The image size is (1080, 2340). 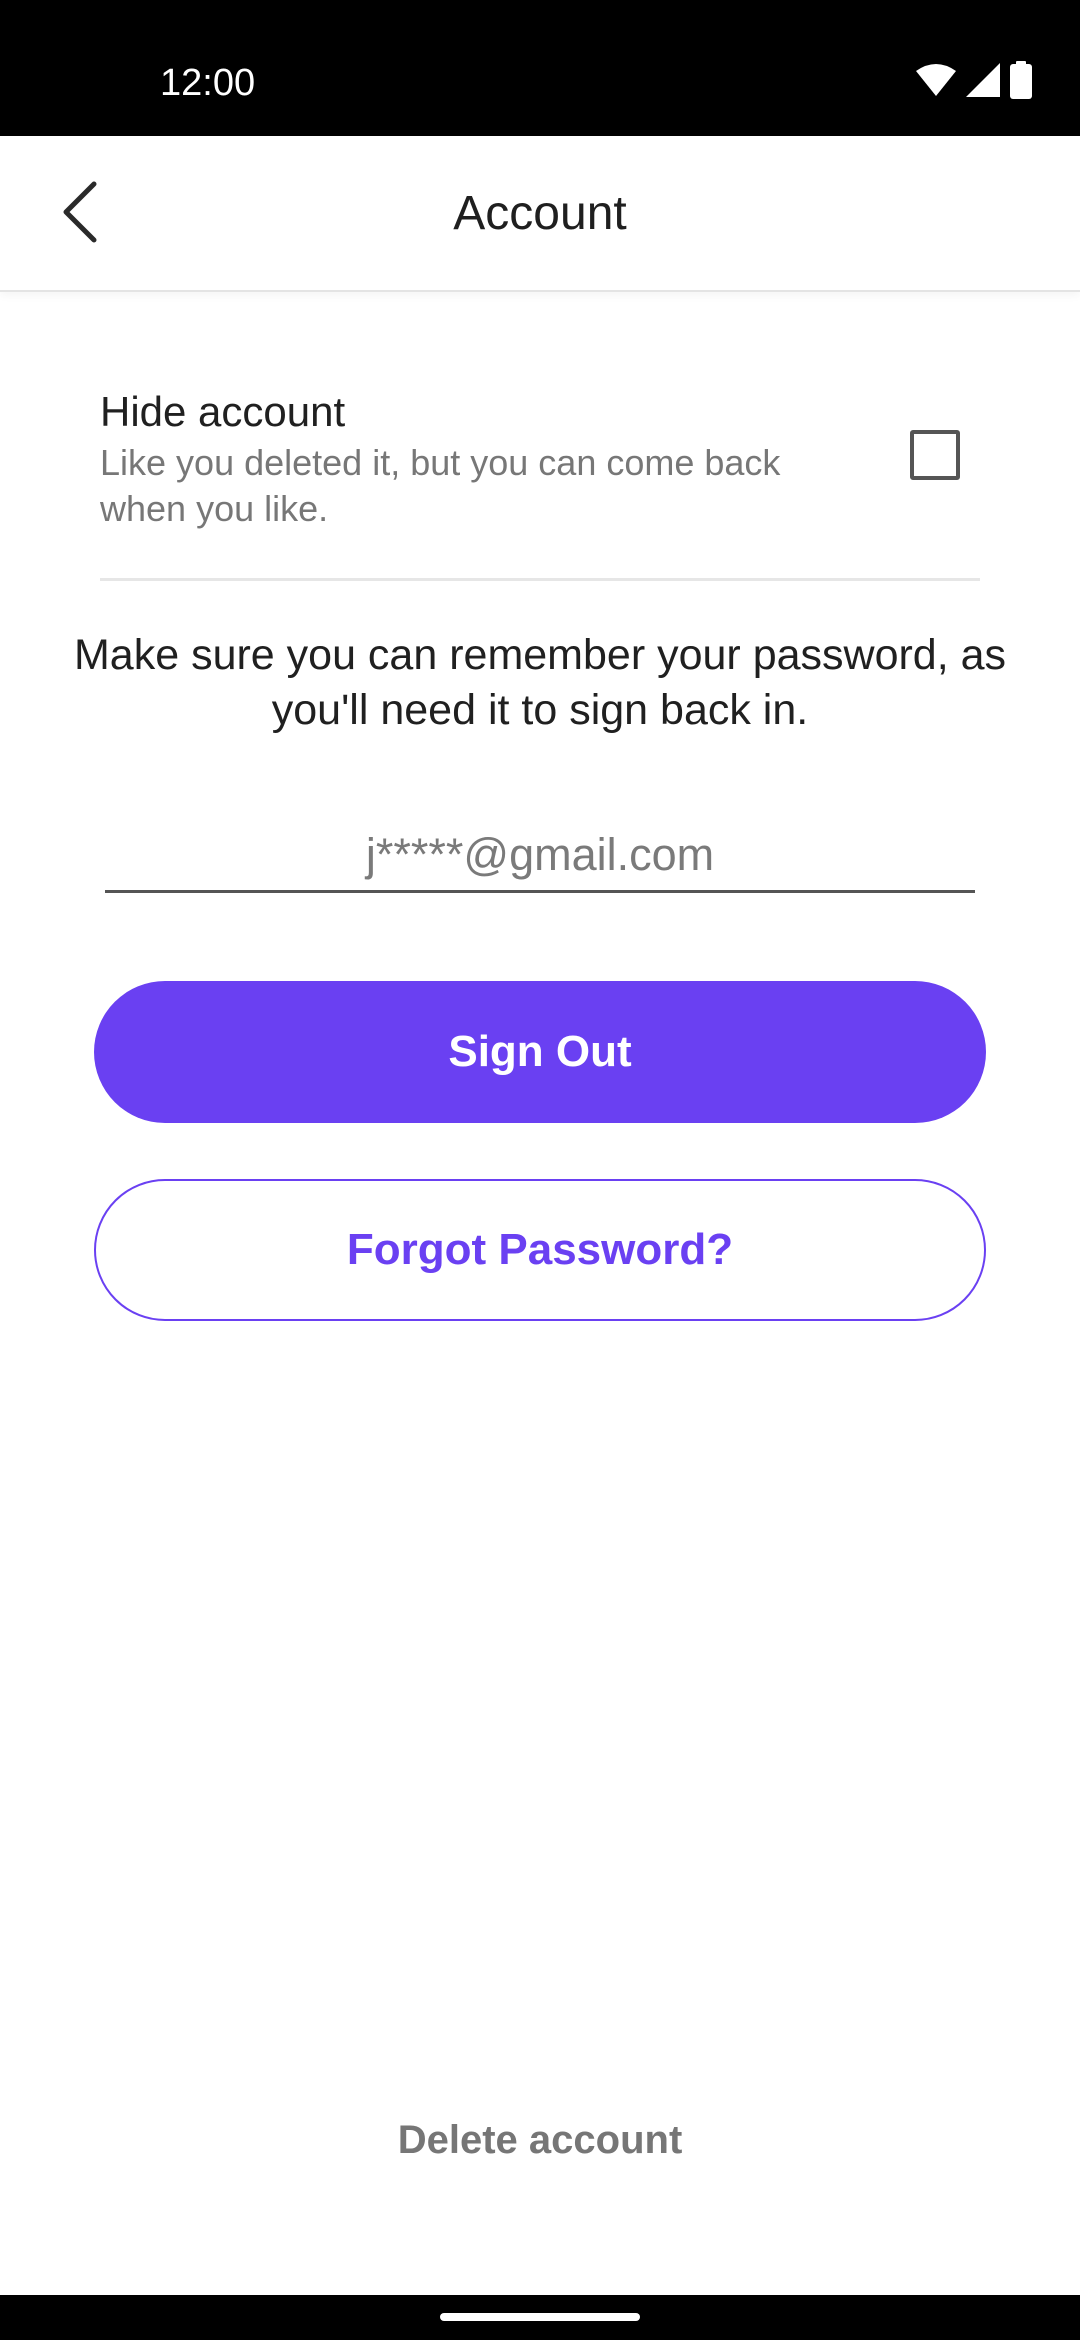 I want to click on hide-account-checkbox, so click(x=935, y=455).